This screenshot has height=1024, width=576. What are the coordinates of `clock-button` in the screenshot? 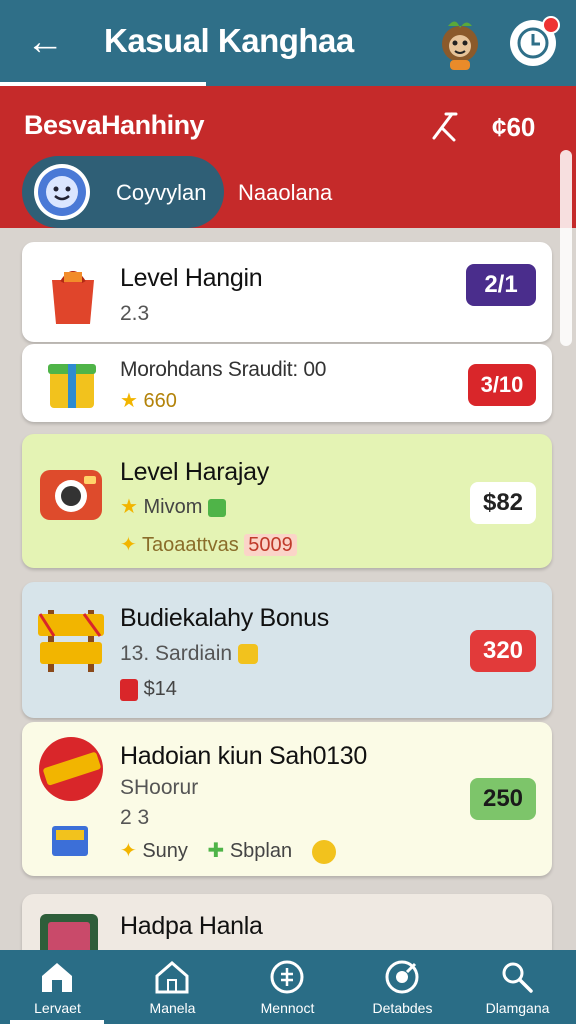 It's located at (535, 41).